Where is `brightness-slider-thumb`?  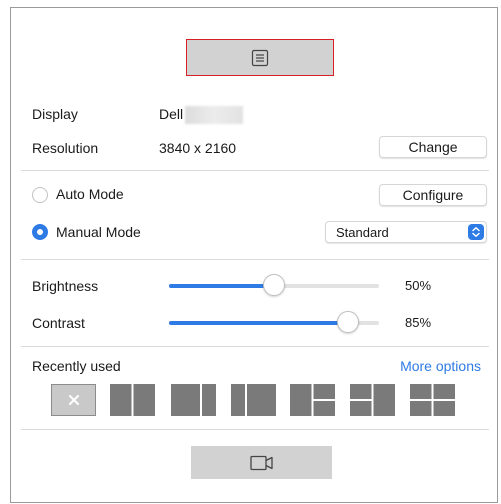 brightness-slider-thumb is located at coordinates (274, 285).